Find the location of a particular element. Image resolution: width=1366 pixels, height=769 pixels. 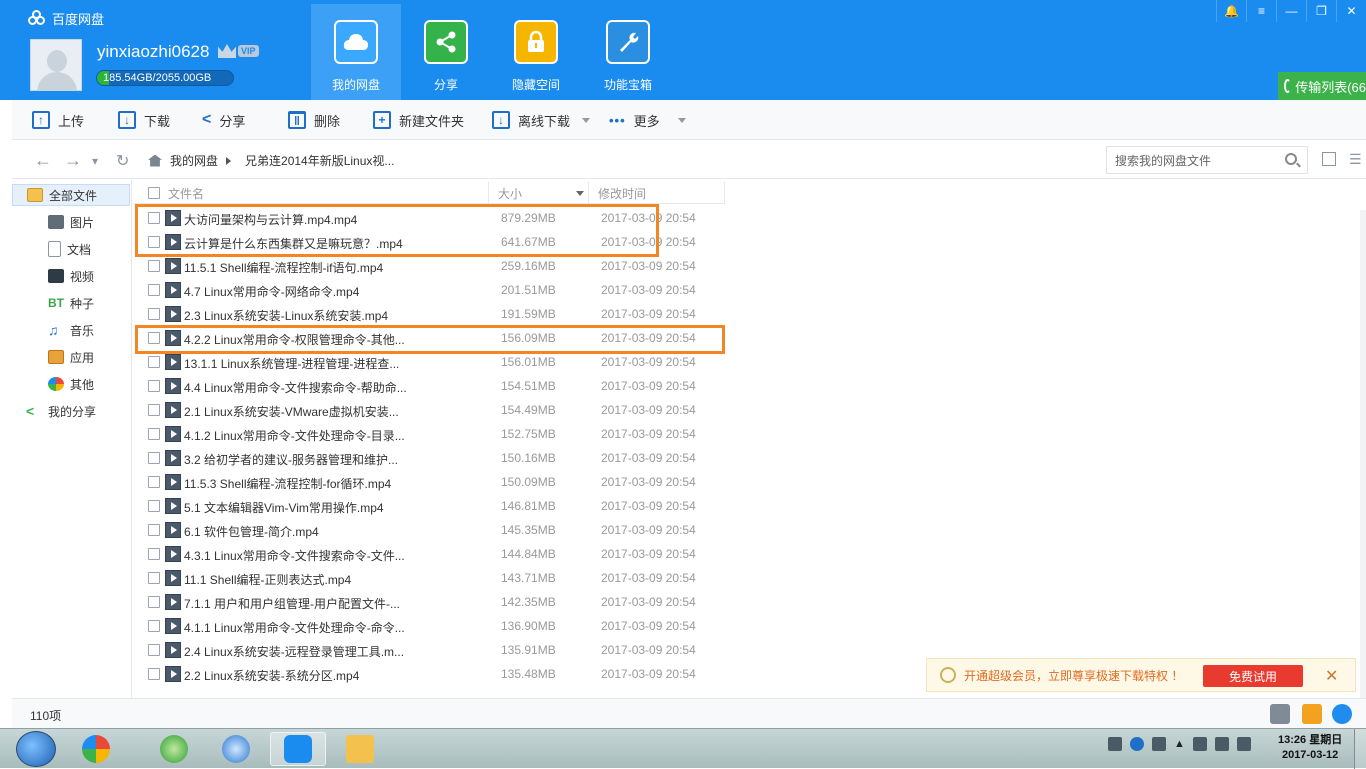

sidebar-item-apps: 应用 is located at coordinates (71, 357).